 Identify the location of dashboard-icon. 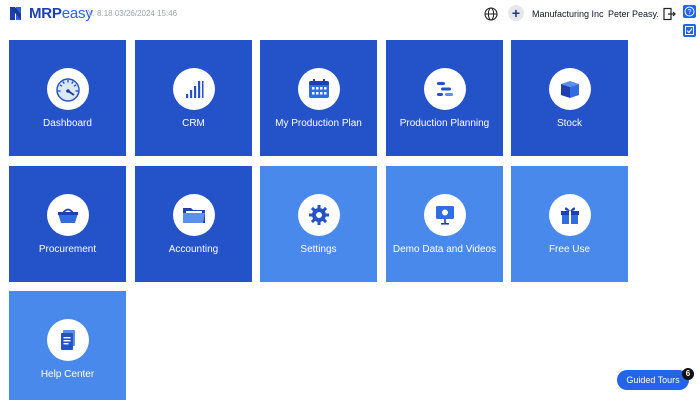
(68, 90).